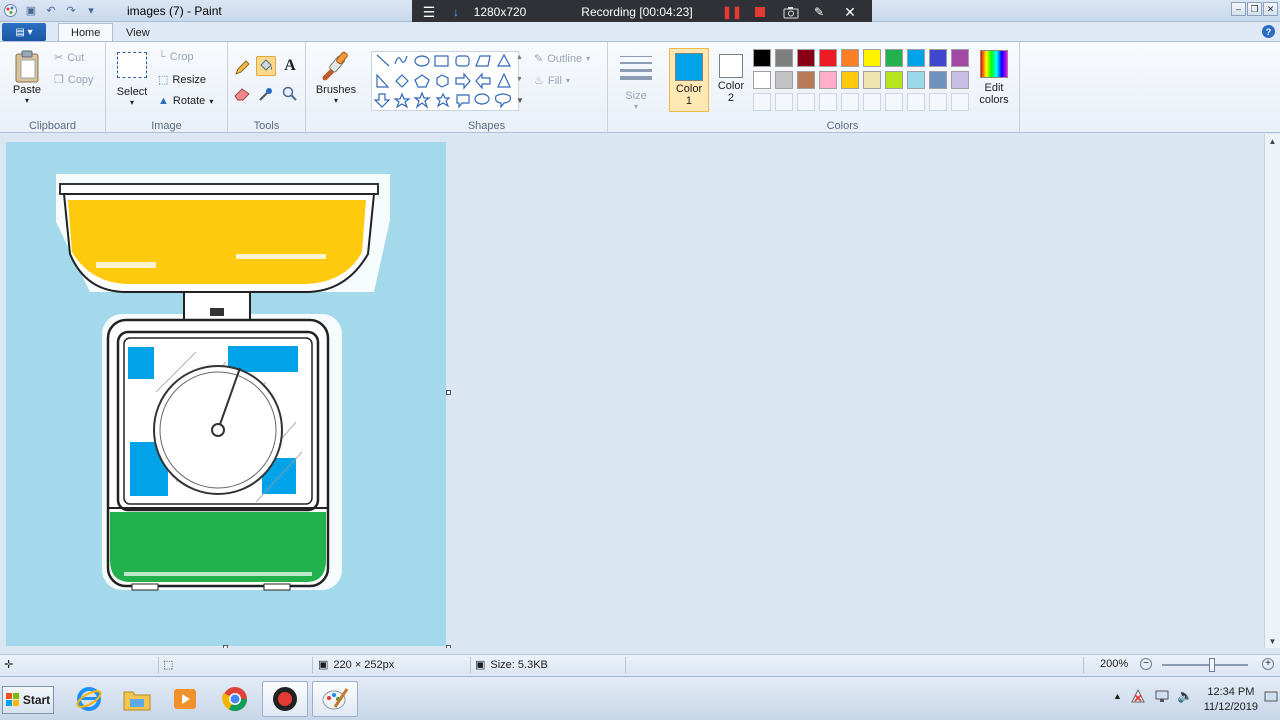 This screenshot has height=720, width=1280. I want to click on tab-view: View, so click(138, 32).